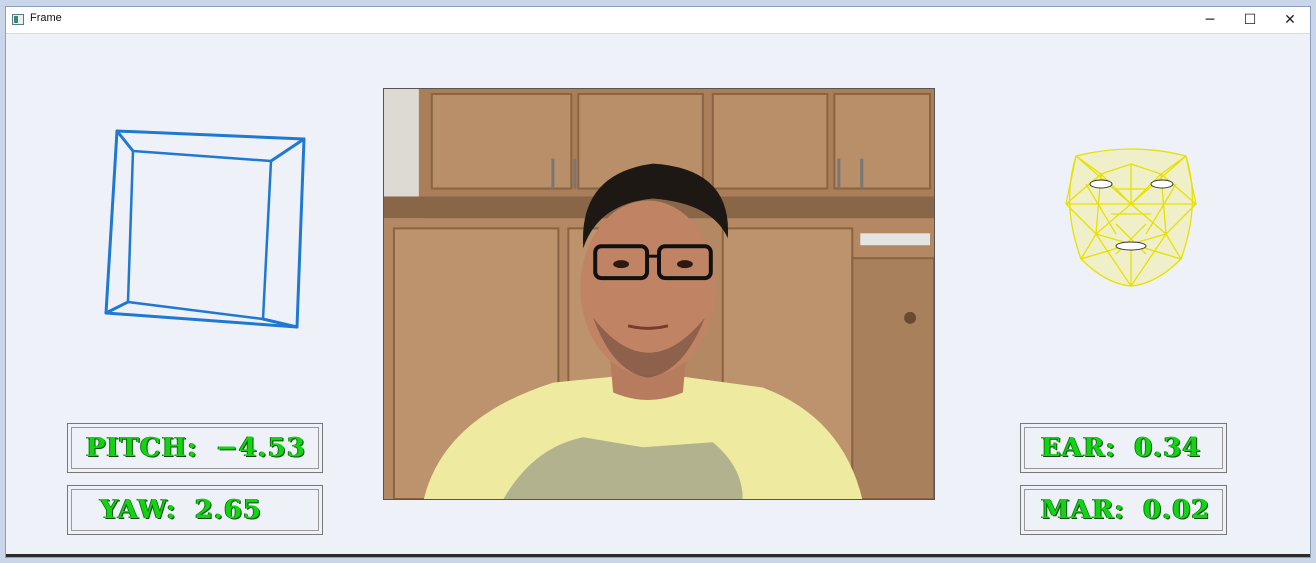  Describe the element at coordinates (1131, 246) in the screenshot. I see `mesh-mouth` at that location.